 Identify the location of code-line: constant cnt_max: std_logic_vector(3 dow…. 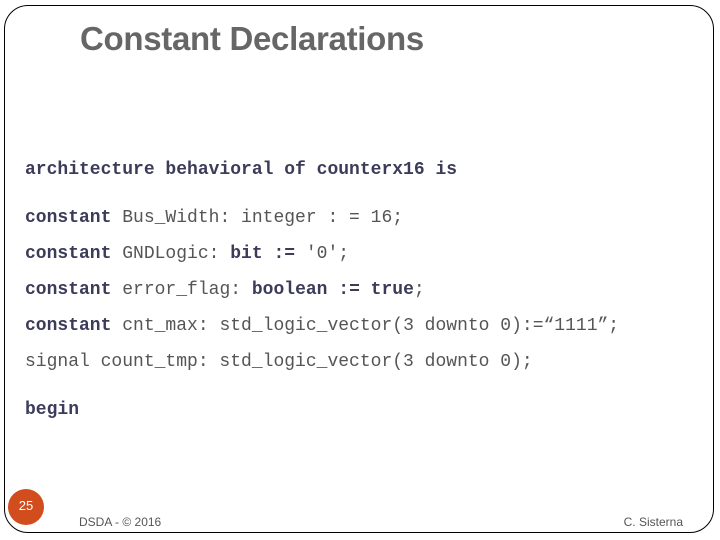
(322, 326).